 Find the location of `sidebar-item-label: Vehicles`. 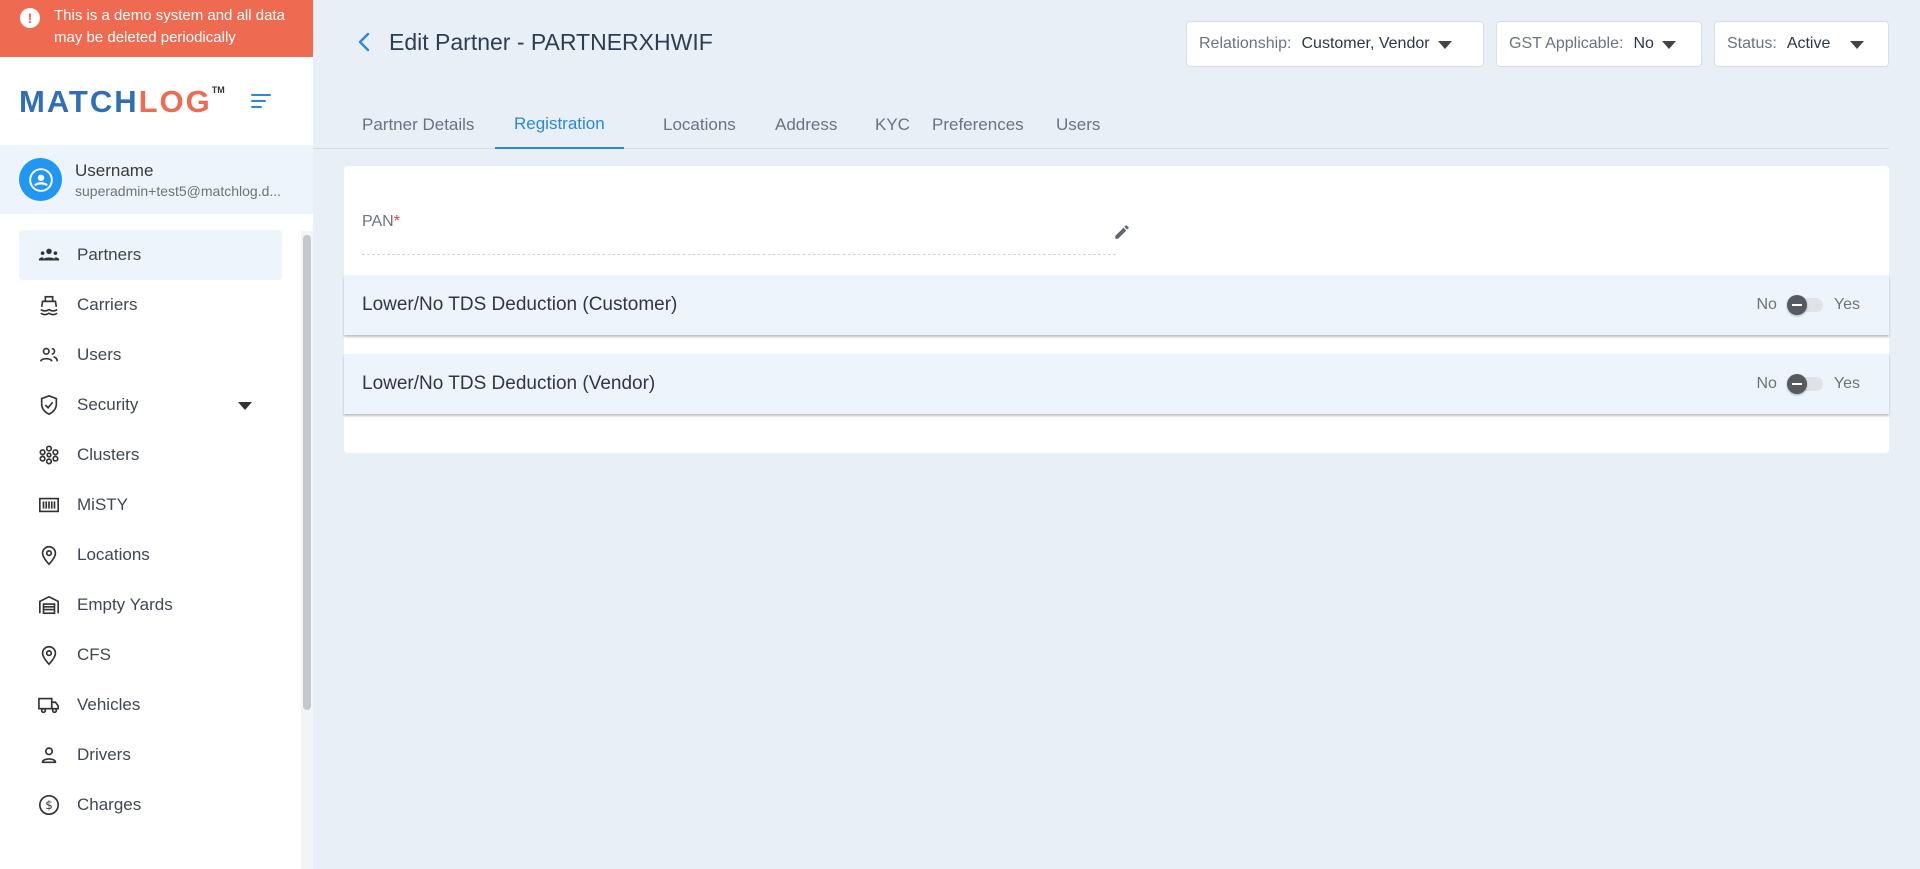

sidebar-item-label: Vehicles is located at coordinates (109, 704).